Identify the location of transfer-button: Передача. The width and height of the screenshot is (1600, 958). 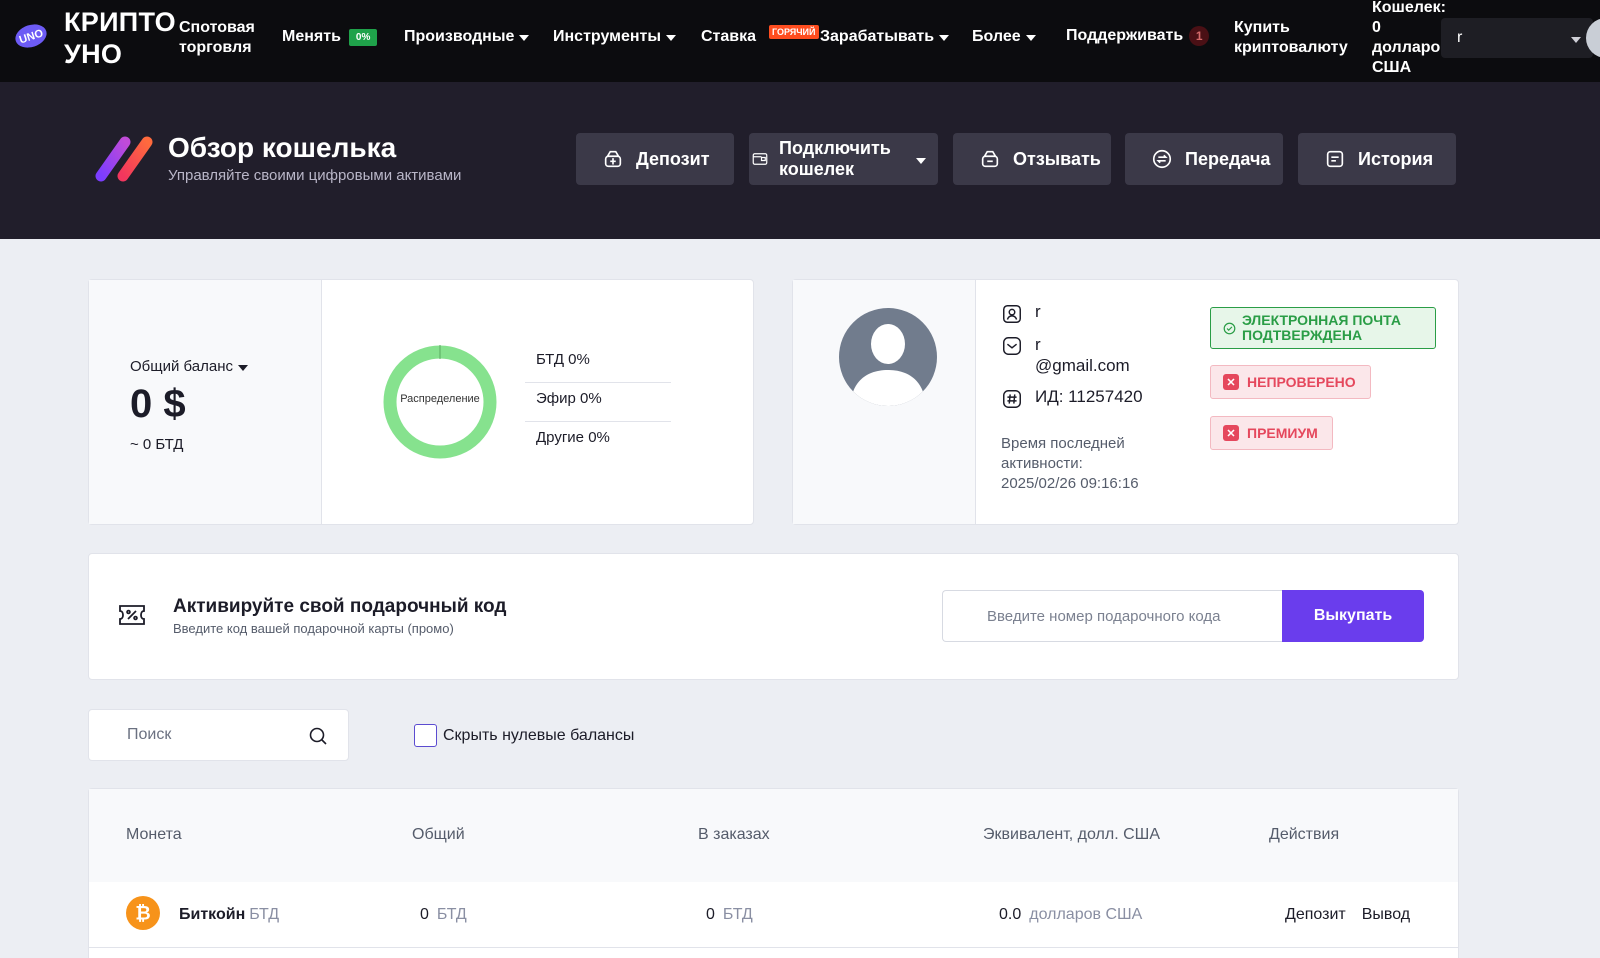
(1204, 159).